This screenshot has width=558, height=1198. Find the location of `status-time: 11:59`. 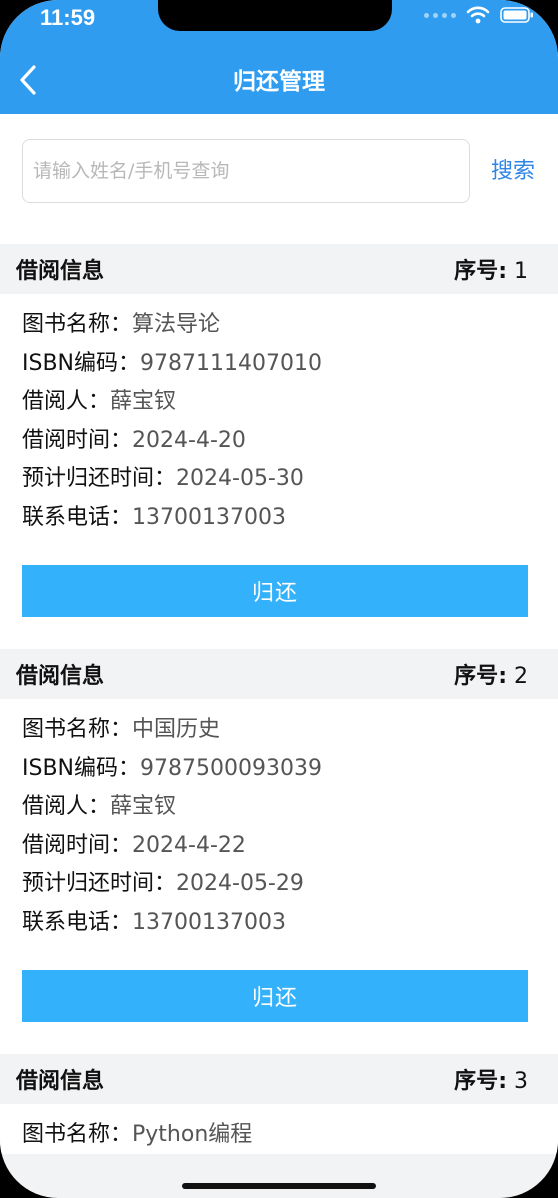

status-time: 11:59 is located at coordinates (68, 17).